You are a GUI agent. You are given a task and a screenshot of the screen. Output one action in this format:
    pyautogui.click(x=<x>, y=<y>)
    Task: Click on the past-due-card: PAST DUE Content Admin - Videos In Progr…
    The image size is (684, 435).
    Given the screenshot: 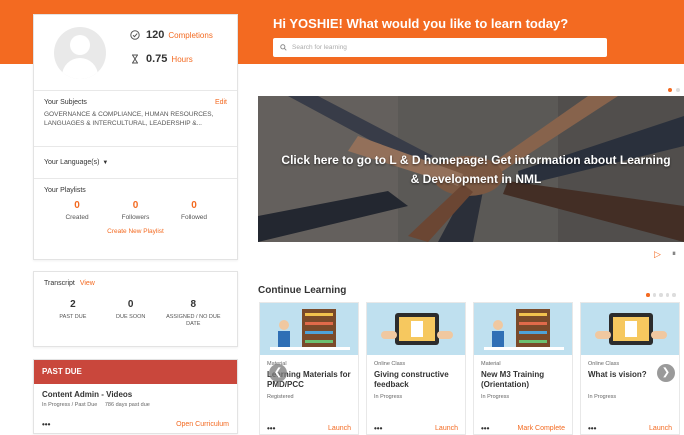 What is the action you would take?
    pyautogui.click(x=135, y=396)
    